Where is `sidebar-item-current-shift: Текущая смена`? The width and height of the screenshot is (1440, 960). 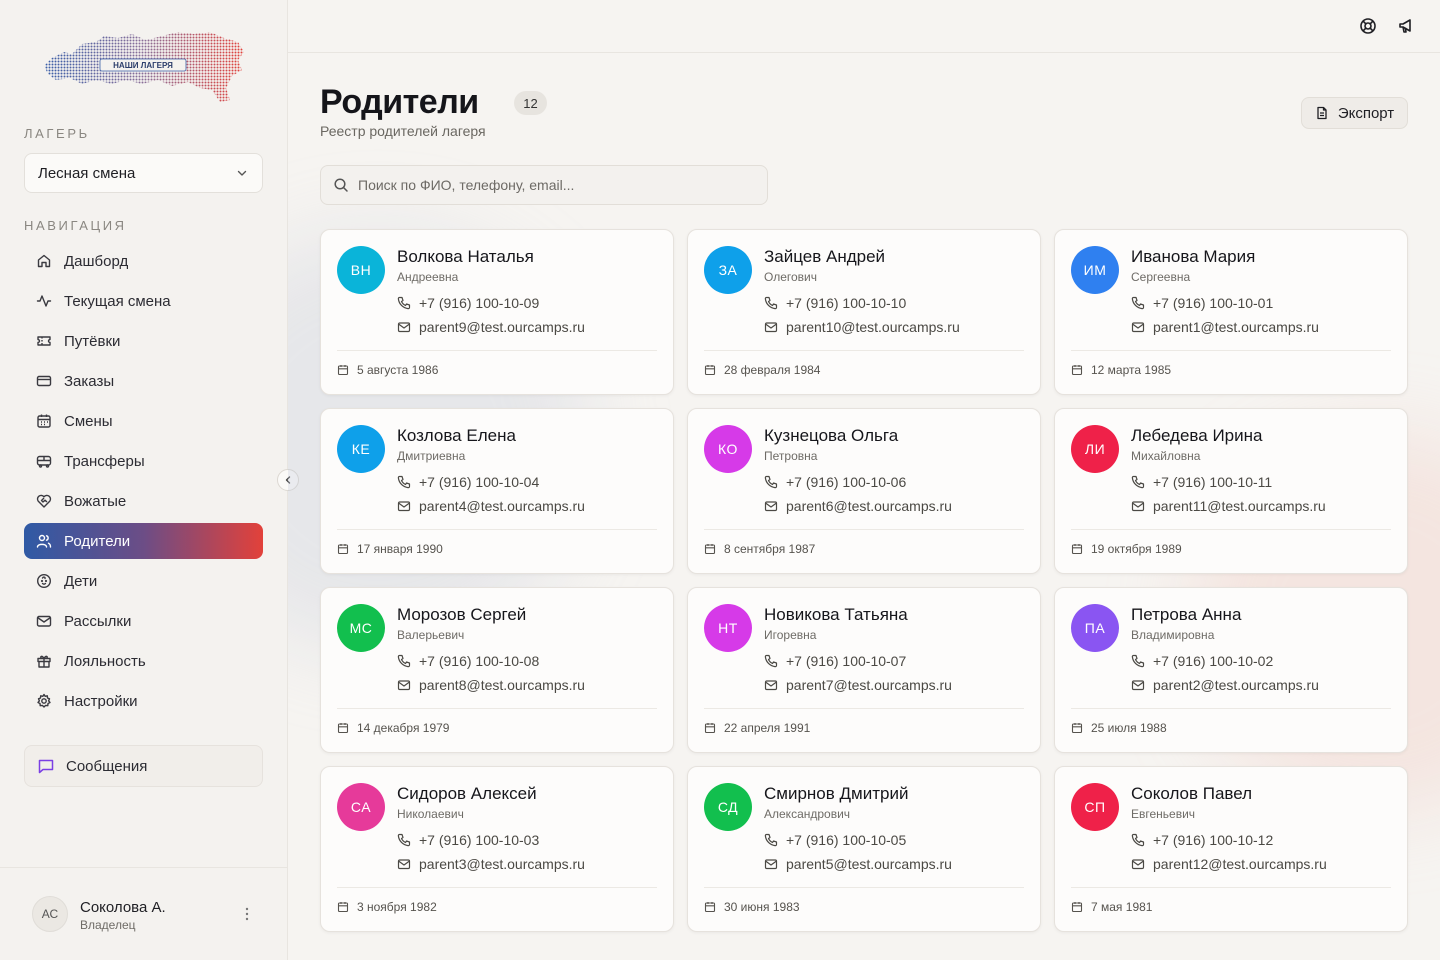 sidebar-item-current-shift: Текущая смена is located at coordinates (143, 301).